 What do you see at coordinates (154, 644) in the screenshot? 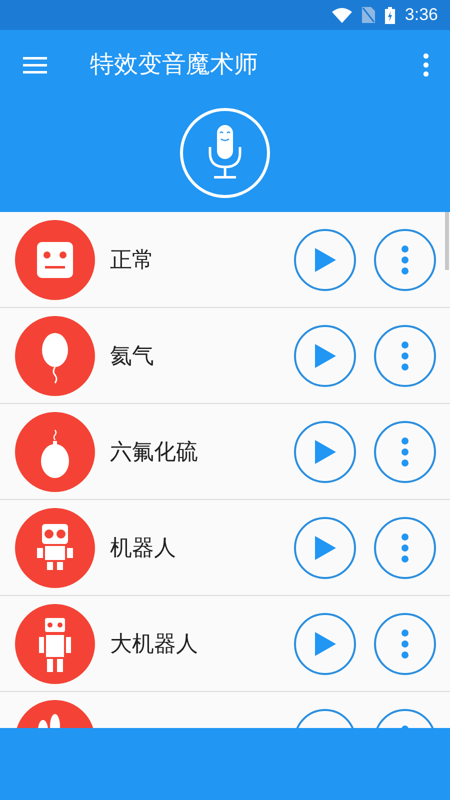
I see `effect-name: 大机器人` at bounding box center [154, 644].